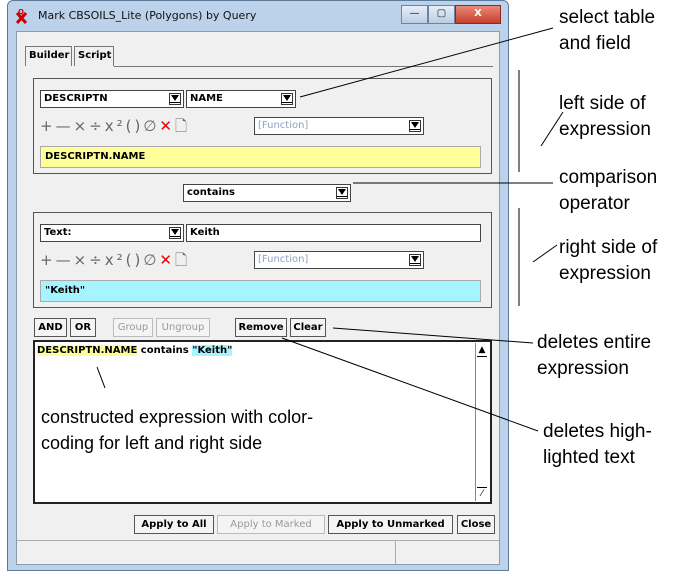 Image resolution: width=698 pixels, height=573 pixels. I want to click on annotation-deletes-entire-line2: expression, so click(583, 368).